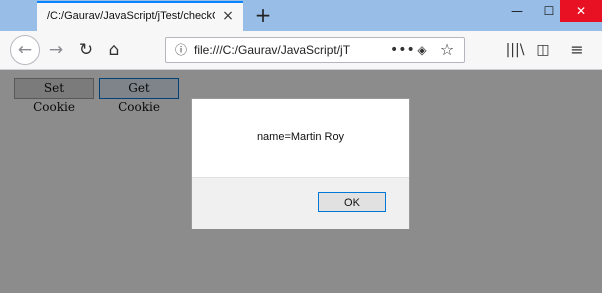 This screenshot has width=602, height=293. Describe the element at coordinates (114, 50) in the screenshot. I see `home-icon: ⌂` at that location.